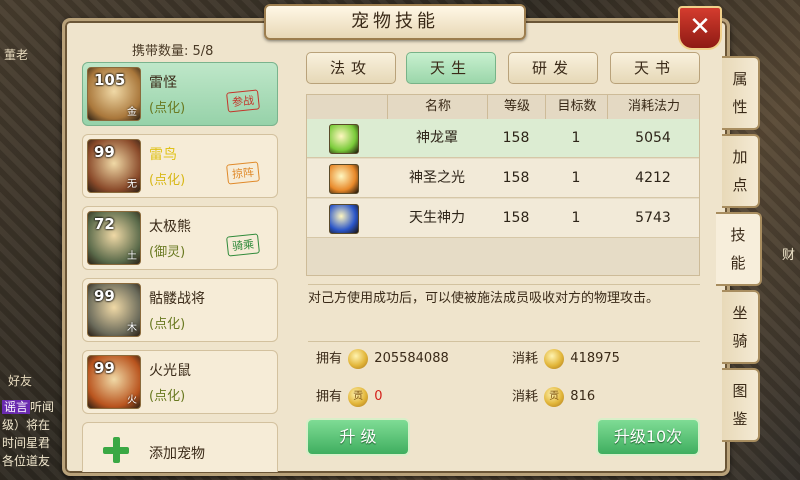 Image resolution: width=800 pixels, height=480 pixels. Describe the element at coordinates (700, 28) in the screenshot. I see `close-button: ✕` at that location.